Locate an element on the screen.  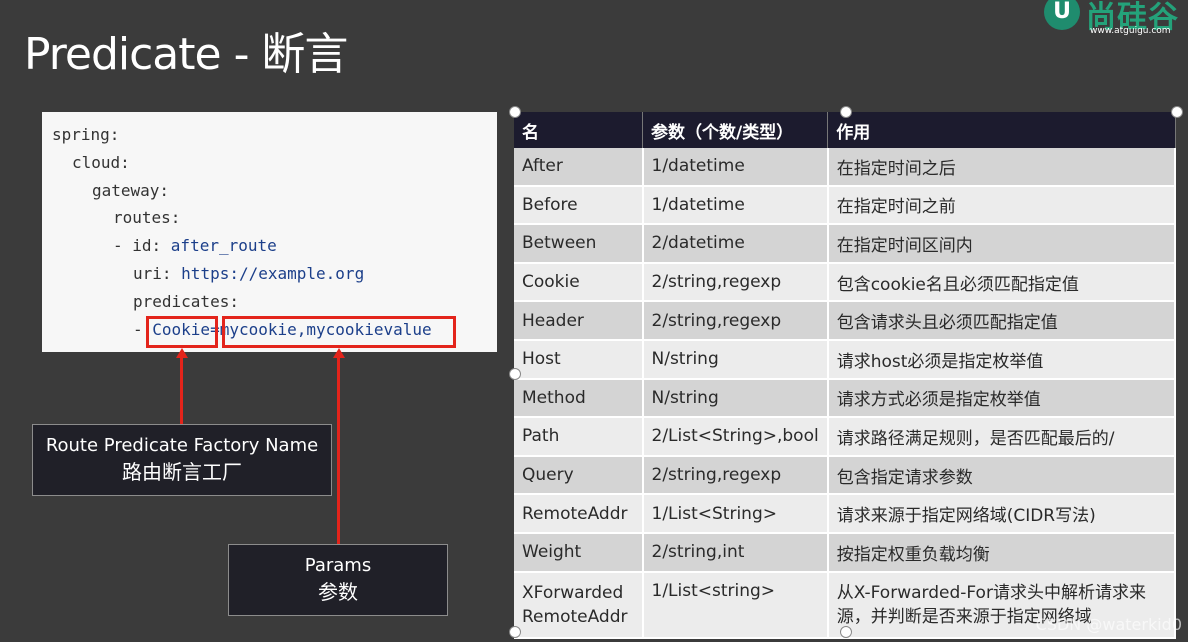
cell-params: 2/datetime is located at coordinates (735, 244).